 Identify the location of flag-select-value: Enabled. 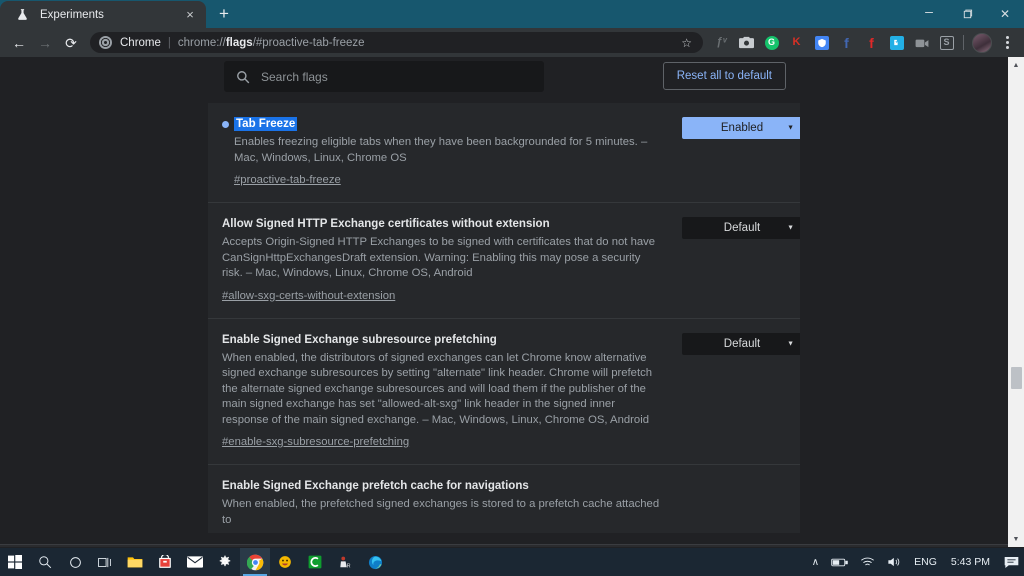
(742, 128).